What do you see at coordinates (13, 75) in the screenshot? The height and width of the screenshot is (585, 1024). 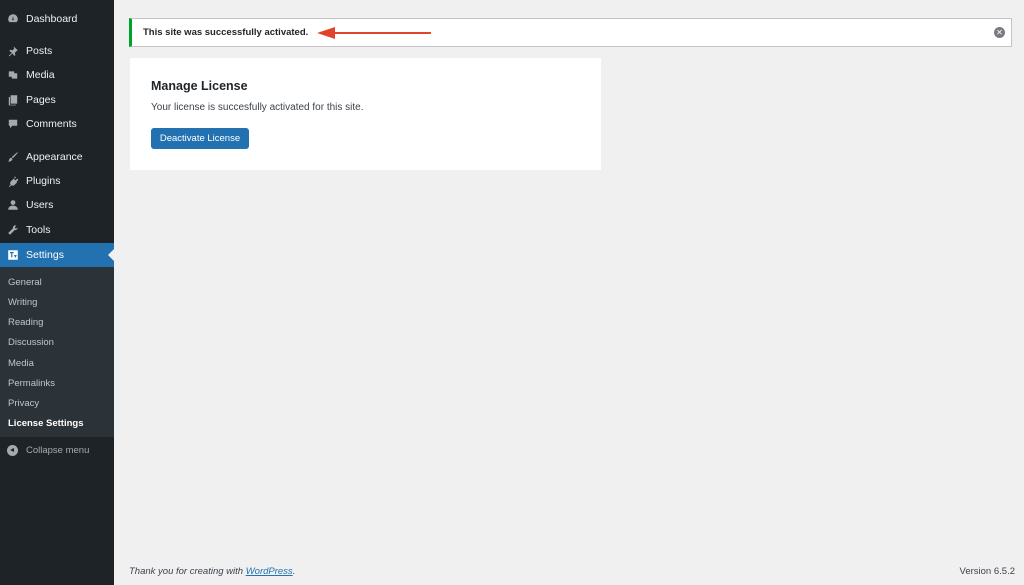 I see `media-icon` at bounding box center [13, 75].